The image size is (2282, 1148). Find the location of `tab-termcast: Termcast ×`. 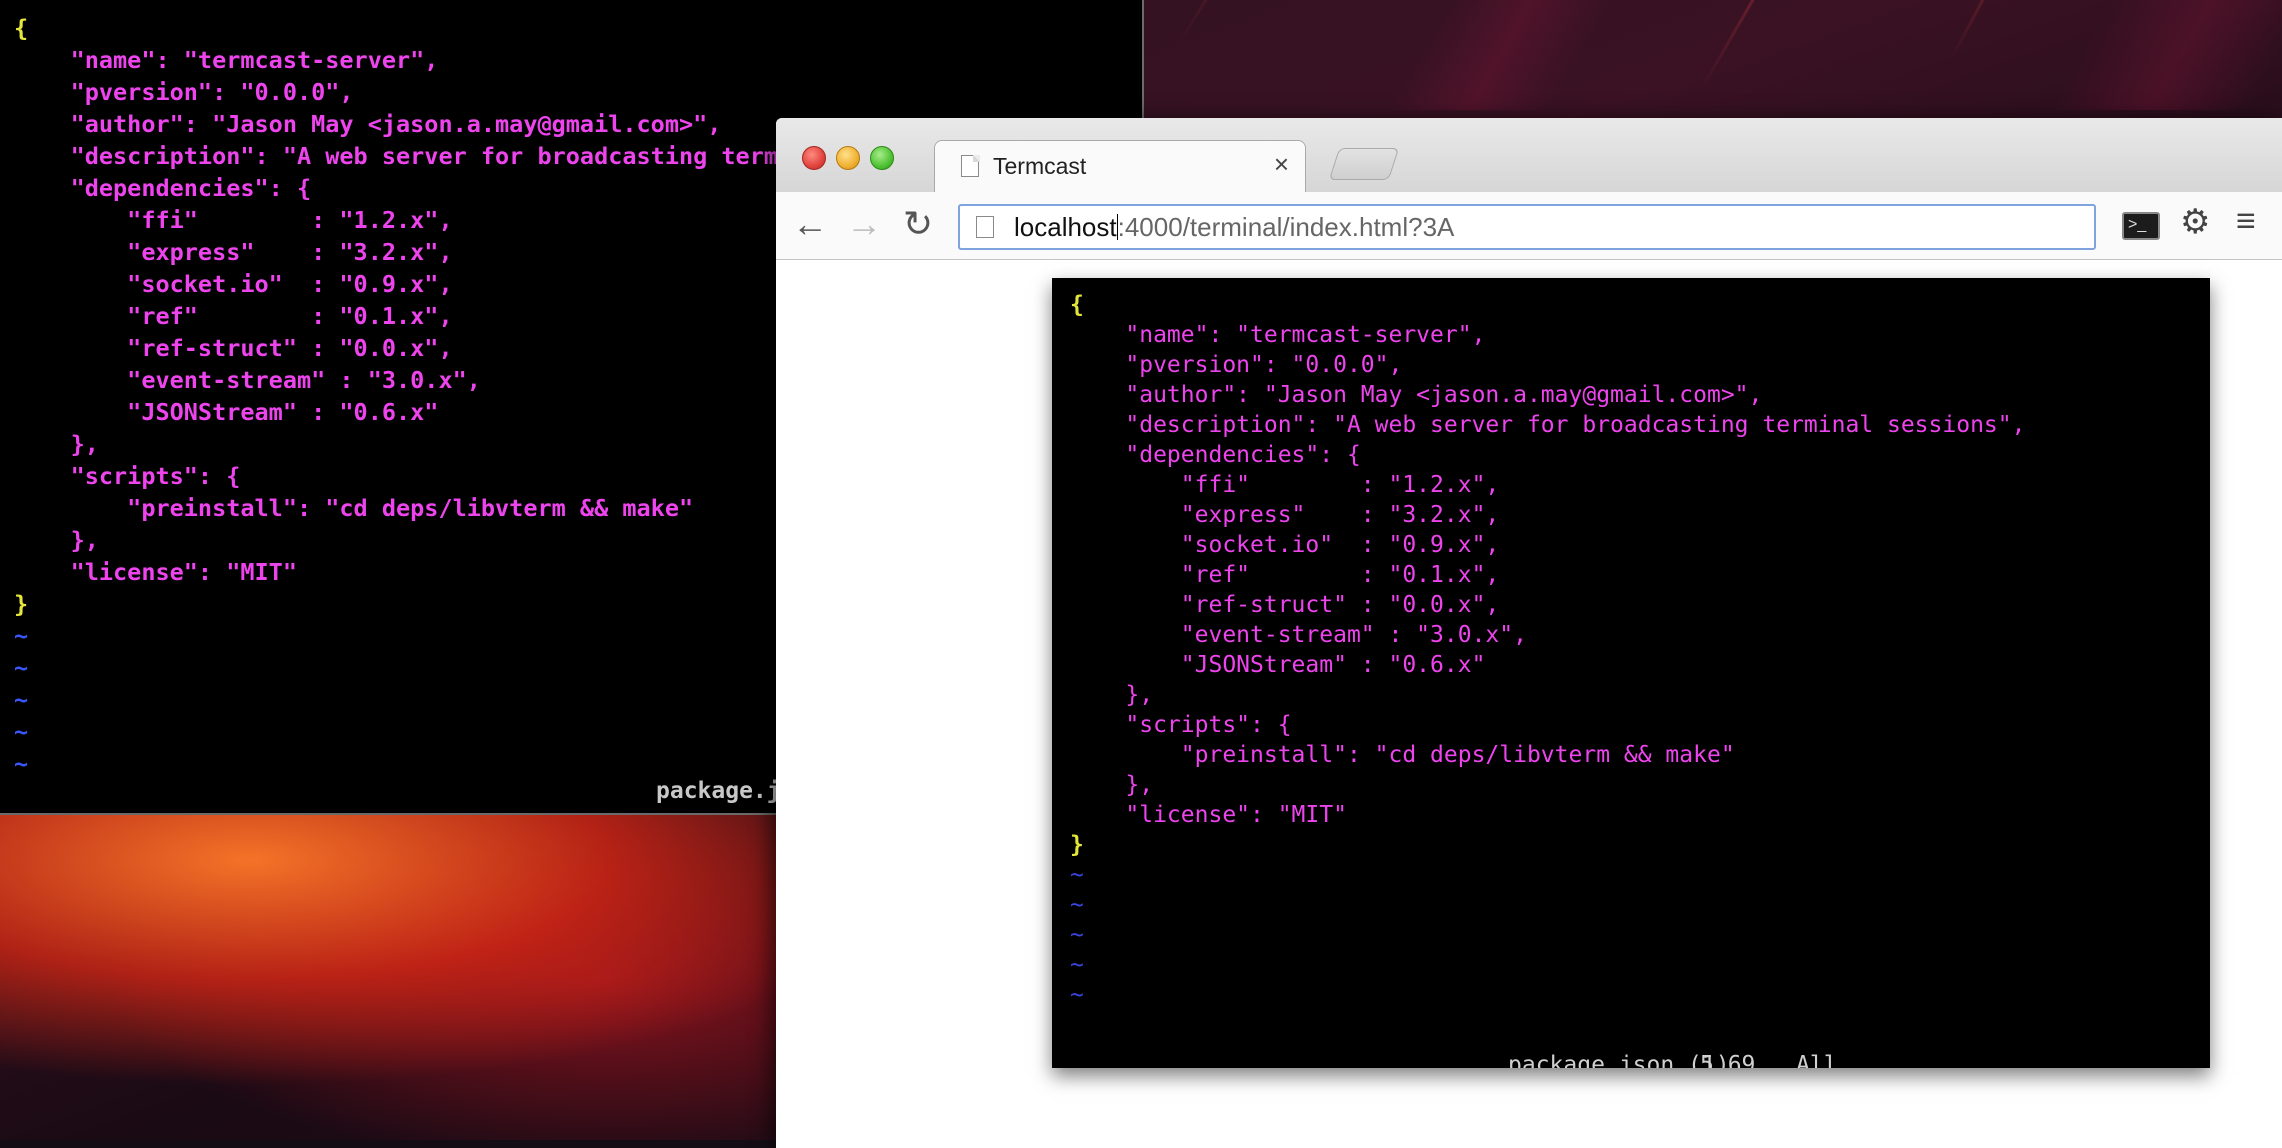

tab-termcast: Termcast × is located at coordinates (1120, 167).